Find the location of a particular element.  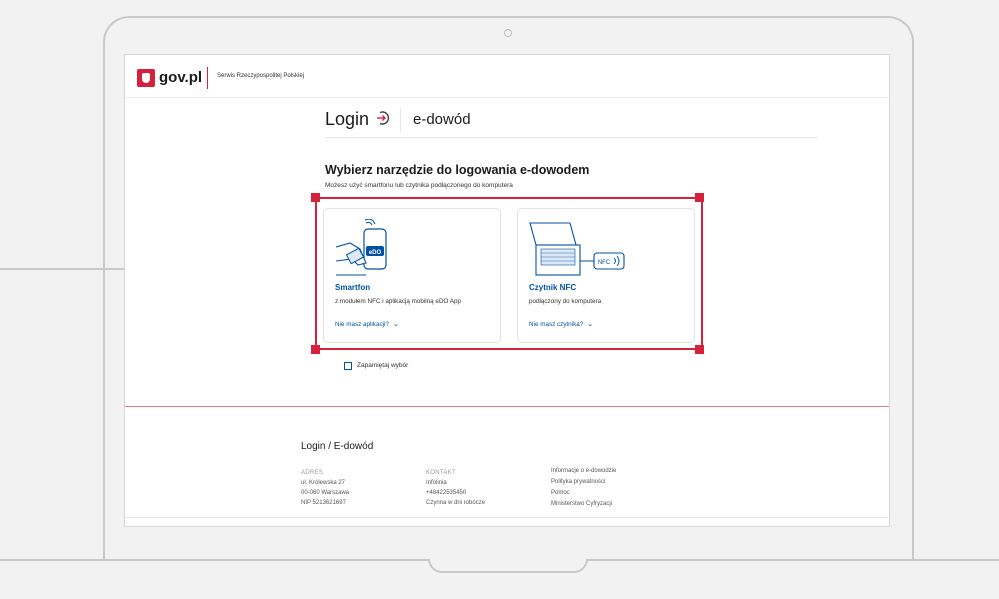

edo-illustration-label: eDO is located at coordinates (375, 253).